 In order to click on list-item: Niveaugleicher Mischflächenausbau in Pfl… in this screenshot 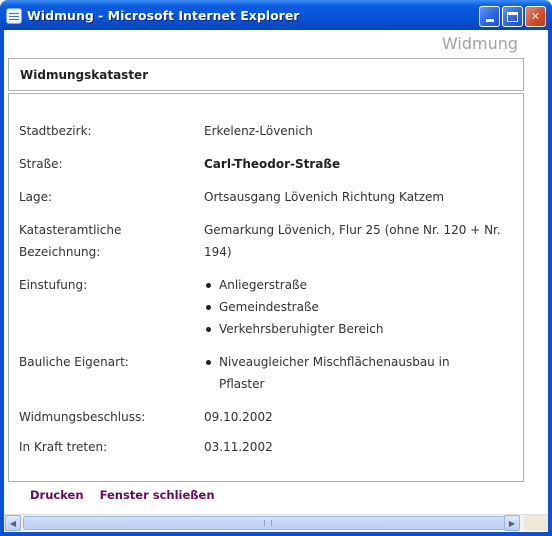, I will do `click(344, 373)`.